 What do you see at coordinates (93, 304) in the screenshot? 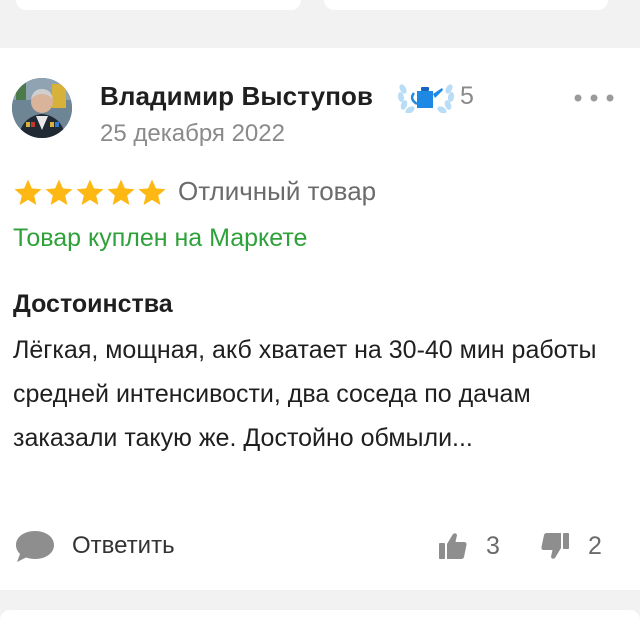
I see `pros-title: Достоинства` at bounding box center [93, 304].